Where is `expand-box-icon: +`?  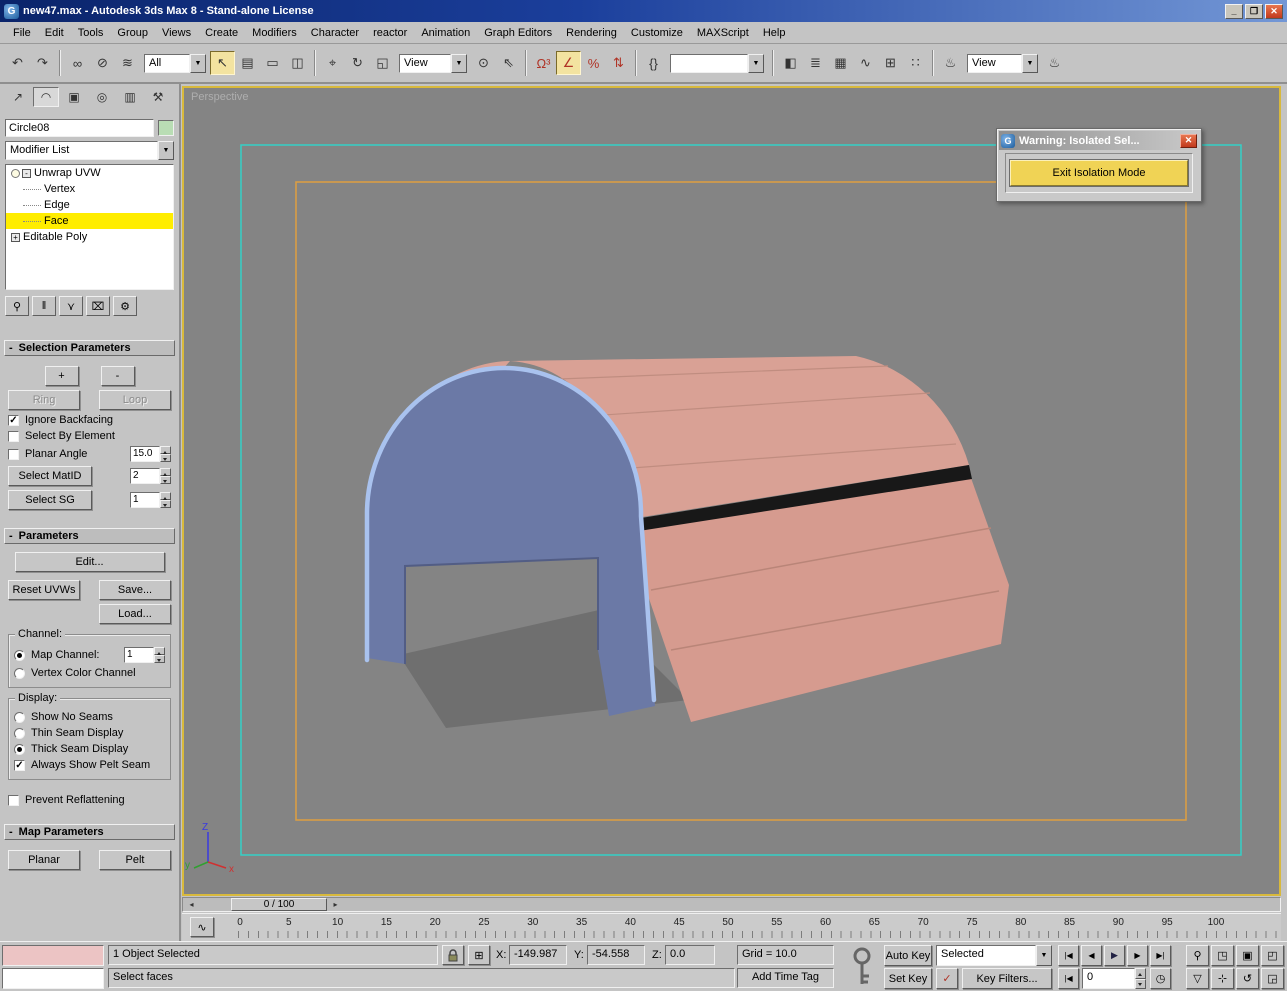
expand-box-icon: + is located at coordinates (15, 237).